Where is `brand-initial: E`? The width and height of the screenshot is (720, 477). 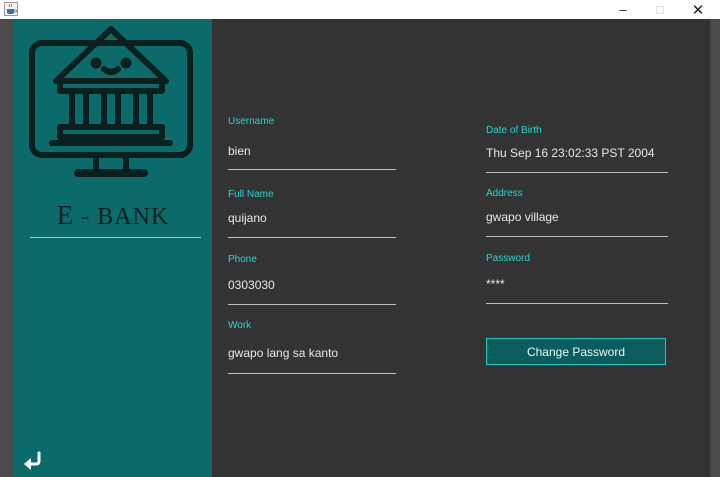 brand-initial: E is located at coordinates (65, 215).